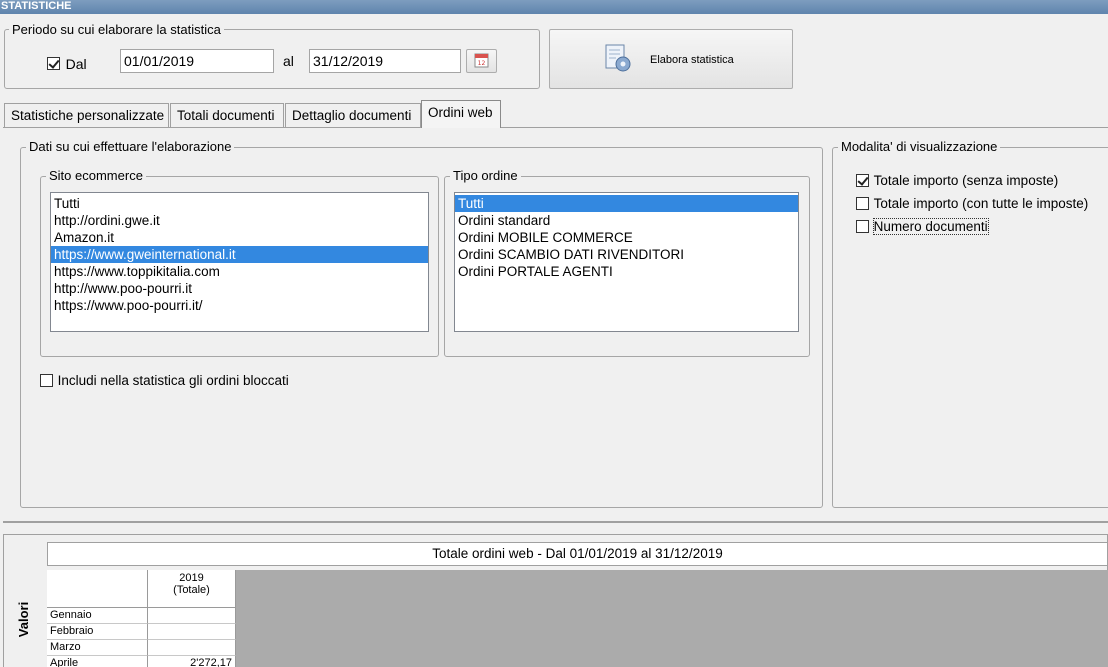 This screenshot has width=1108, height=667. I want to click on list-item: http://ordini.gwe.it, so click(239, 220).